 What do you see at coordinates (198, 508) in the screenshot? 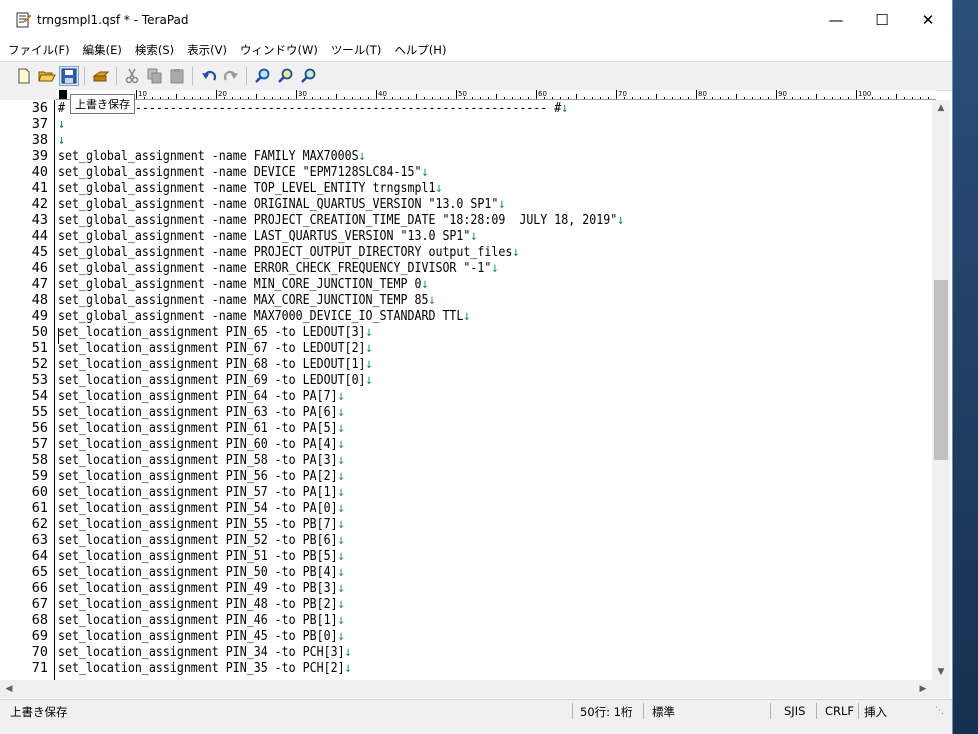
I see `line-content: set_location_assignment PIN_54 -to PA[0]` at bounding box center [198, 508].